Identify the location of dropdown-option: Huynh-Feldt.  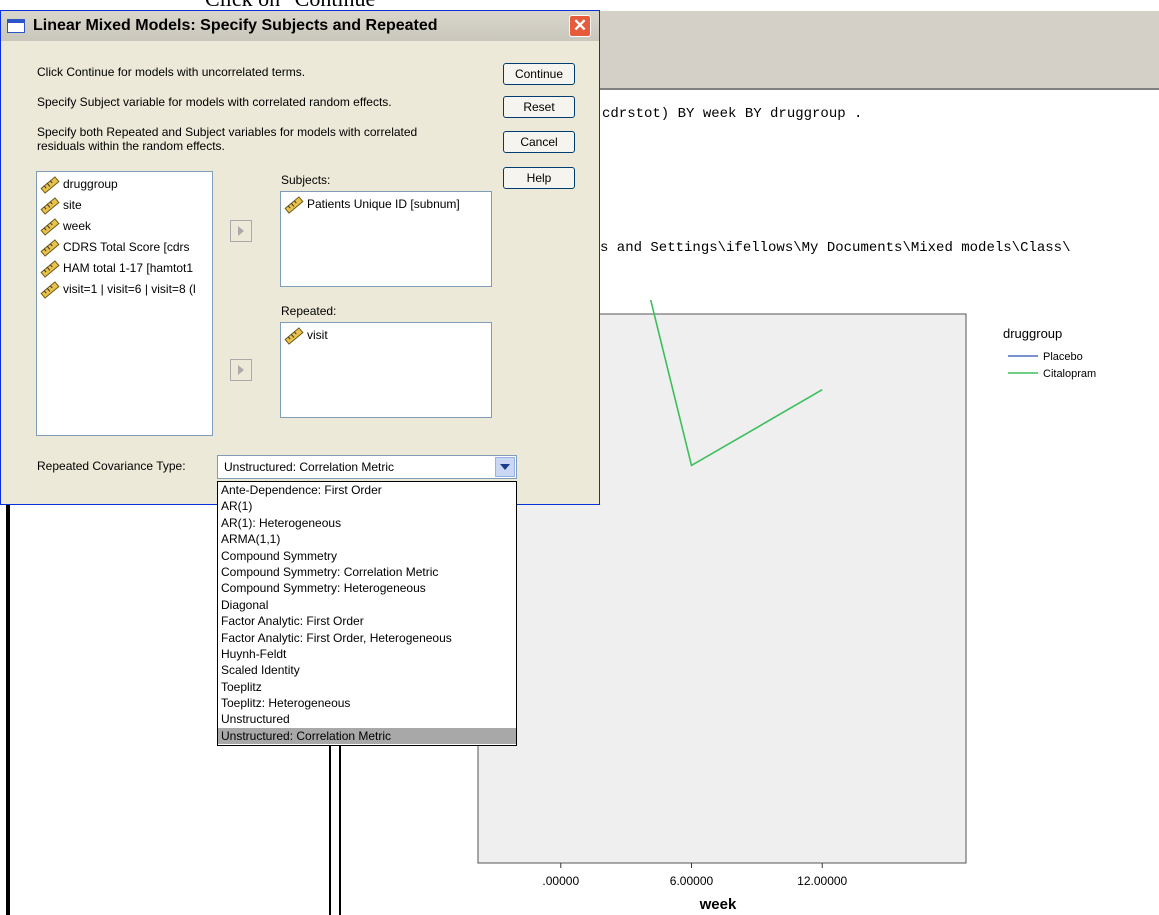
(367, 654).